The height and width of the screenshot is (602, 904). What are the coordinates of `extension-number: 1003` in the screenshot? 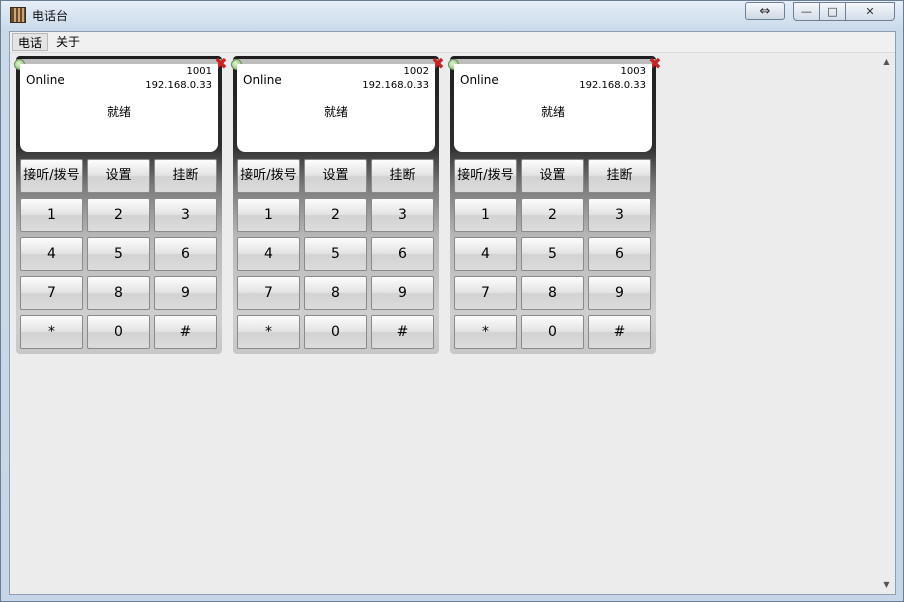 It's located at (633, 71).